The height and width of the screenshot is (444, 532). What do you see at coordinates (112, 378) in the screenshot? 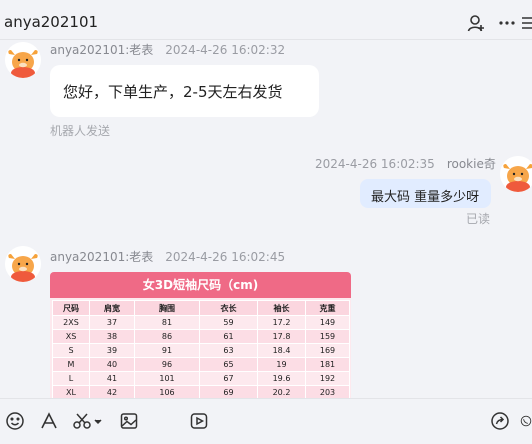
I see `size-chart-cell: 41` at bounding box center [112, 378].